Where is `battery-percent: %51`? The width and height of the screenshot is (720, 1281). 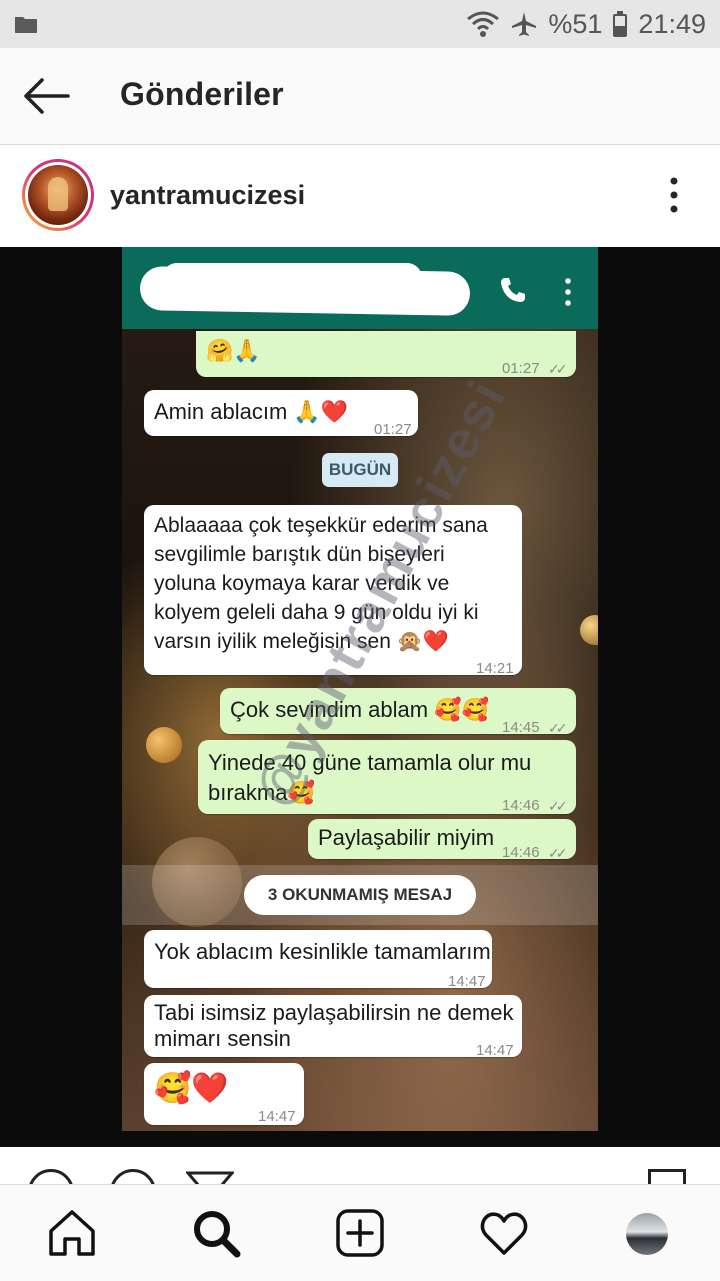 battery-percent: %51 is located at coordinates (575, 23).